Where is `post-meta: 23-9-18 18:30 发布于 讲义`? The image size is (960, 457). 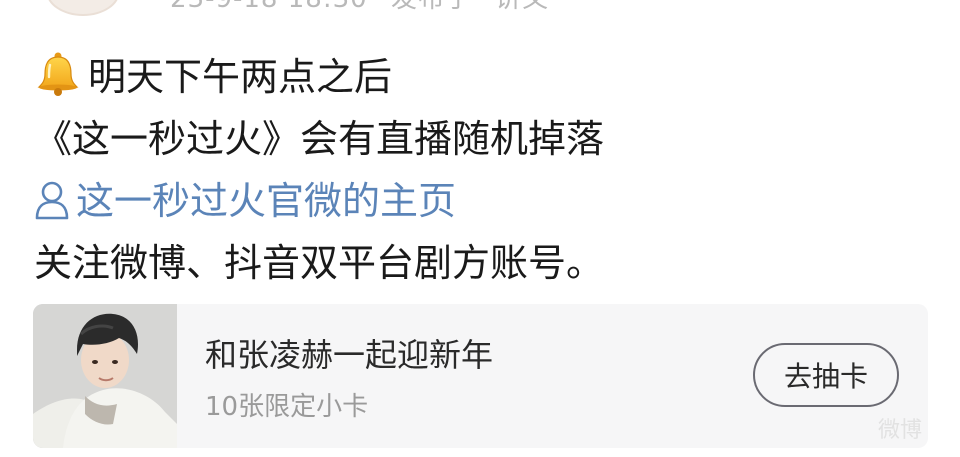
post-meta: 23-9-18 18:30 发布于 讲义 is located at coordinates (366, 7).